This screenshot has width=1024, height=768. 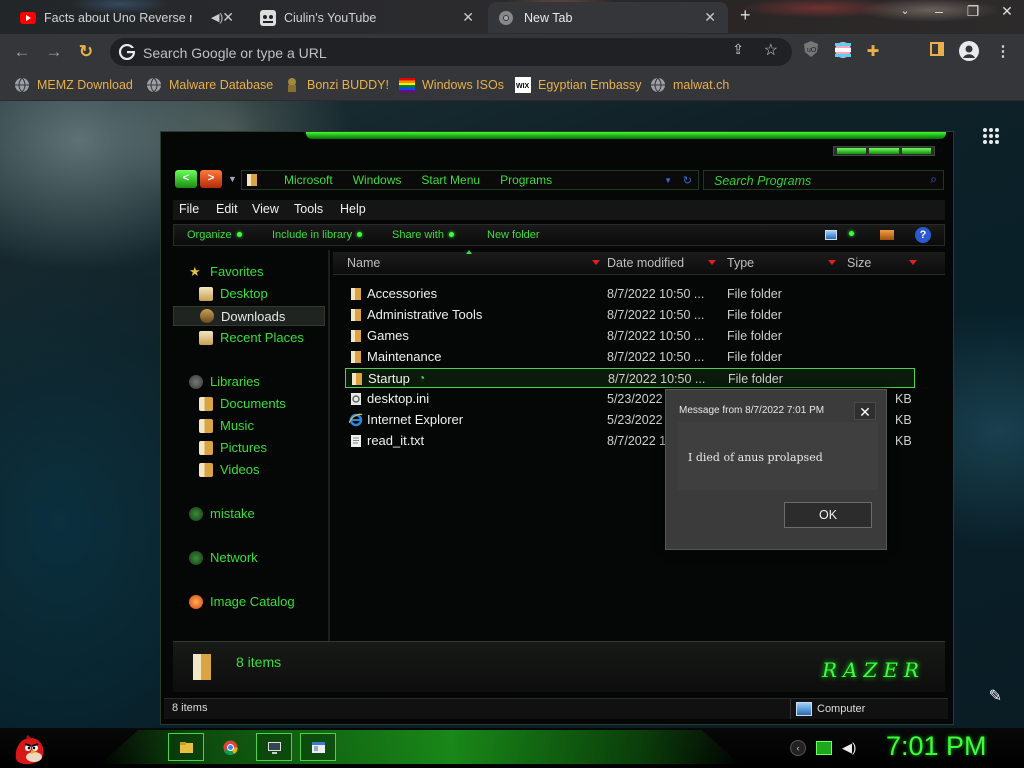 What do you see at coordinates (230, 747) in the screenshot?
I see `taskbar-chrome-button` at bounding box center [230, 747].